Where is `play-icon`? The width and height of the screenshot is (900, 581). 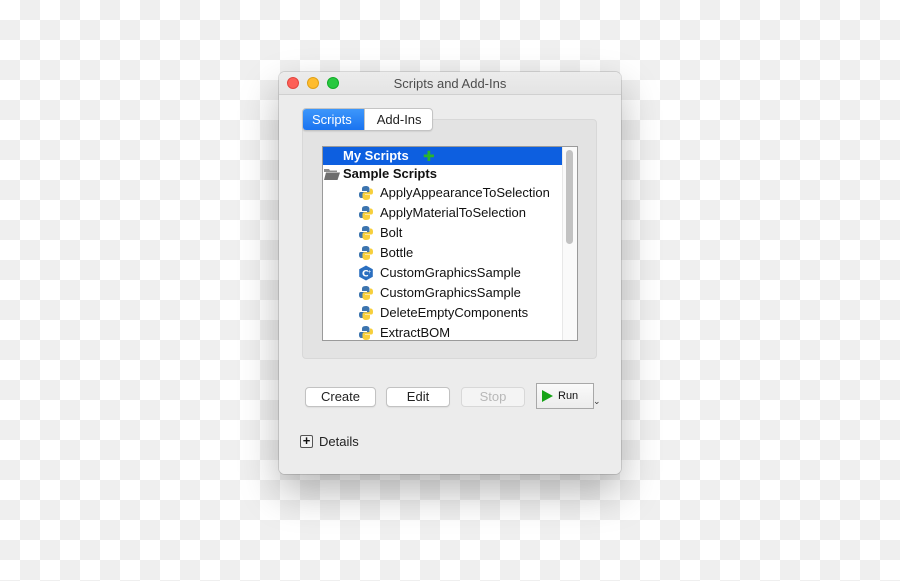 play-icon is located at coordinates (547, 396).